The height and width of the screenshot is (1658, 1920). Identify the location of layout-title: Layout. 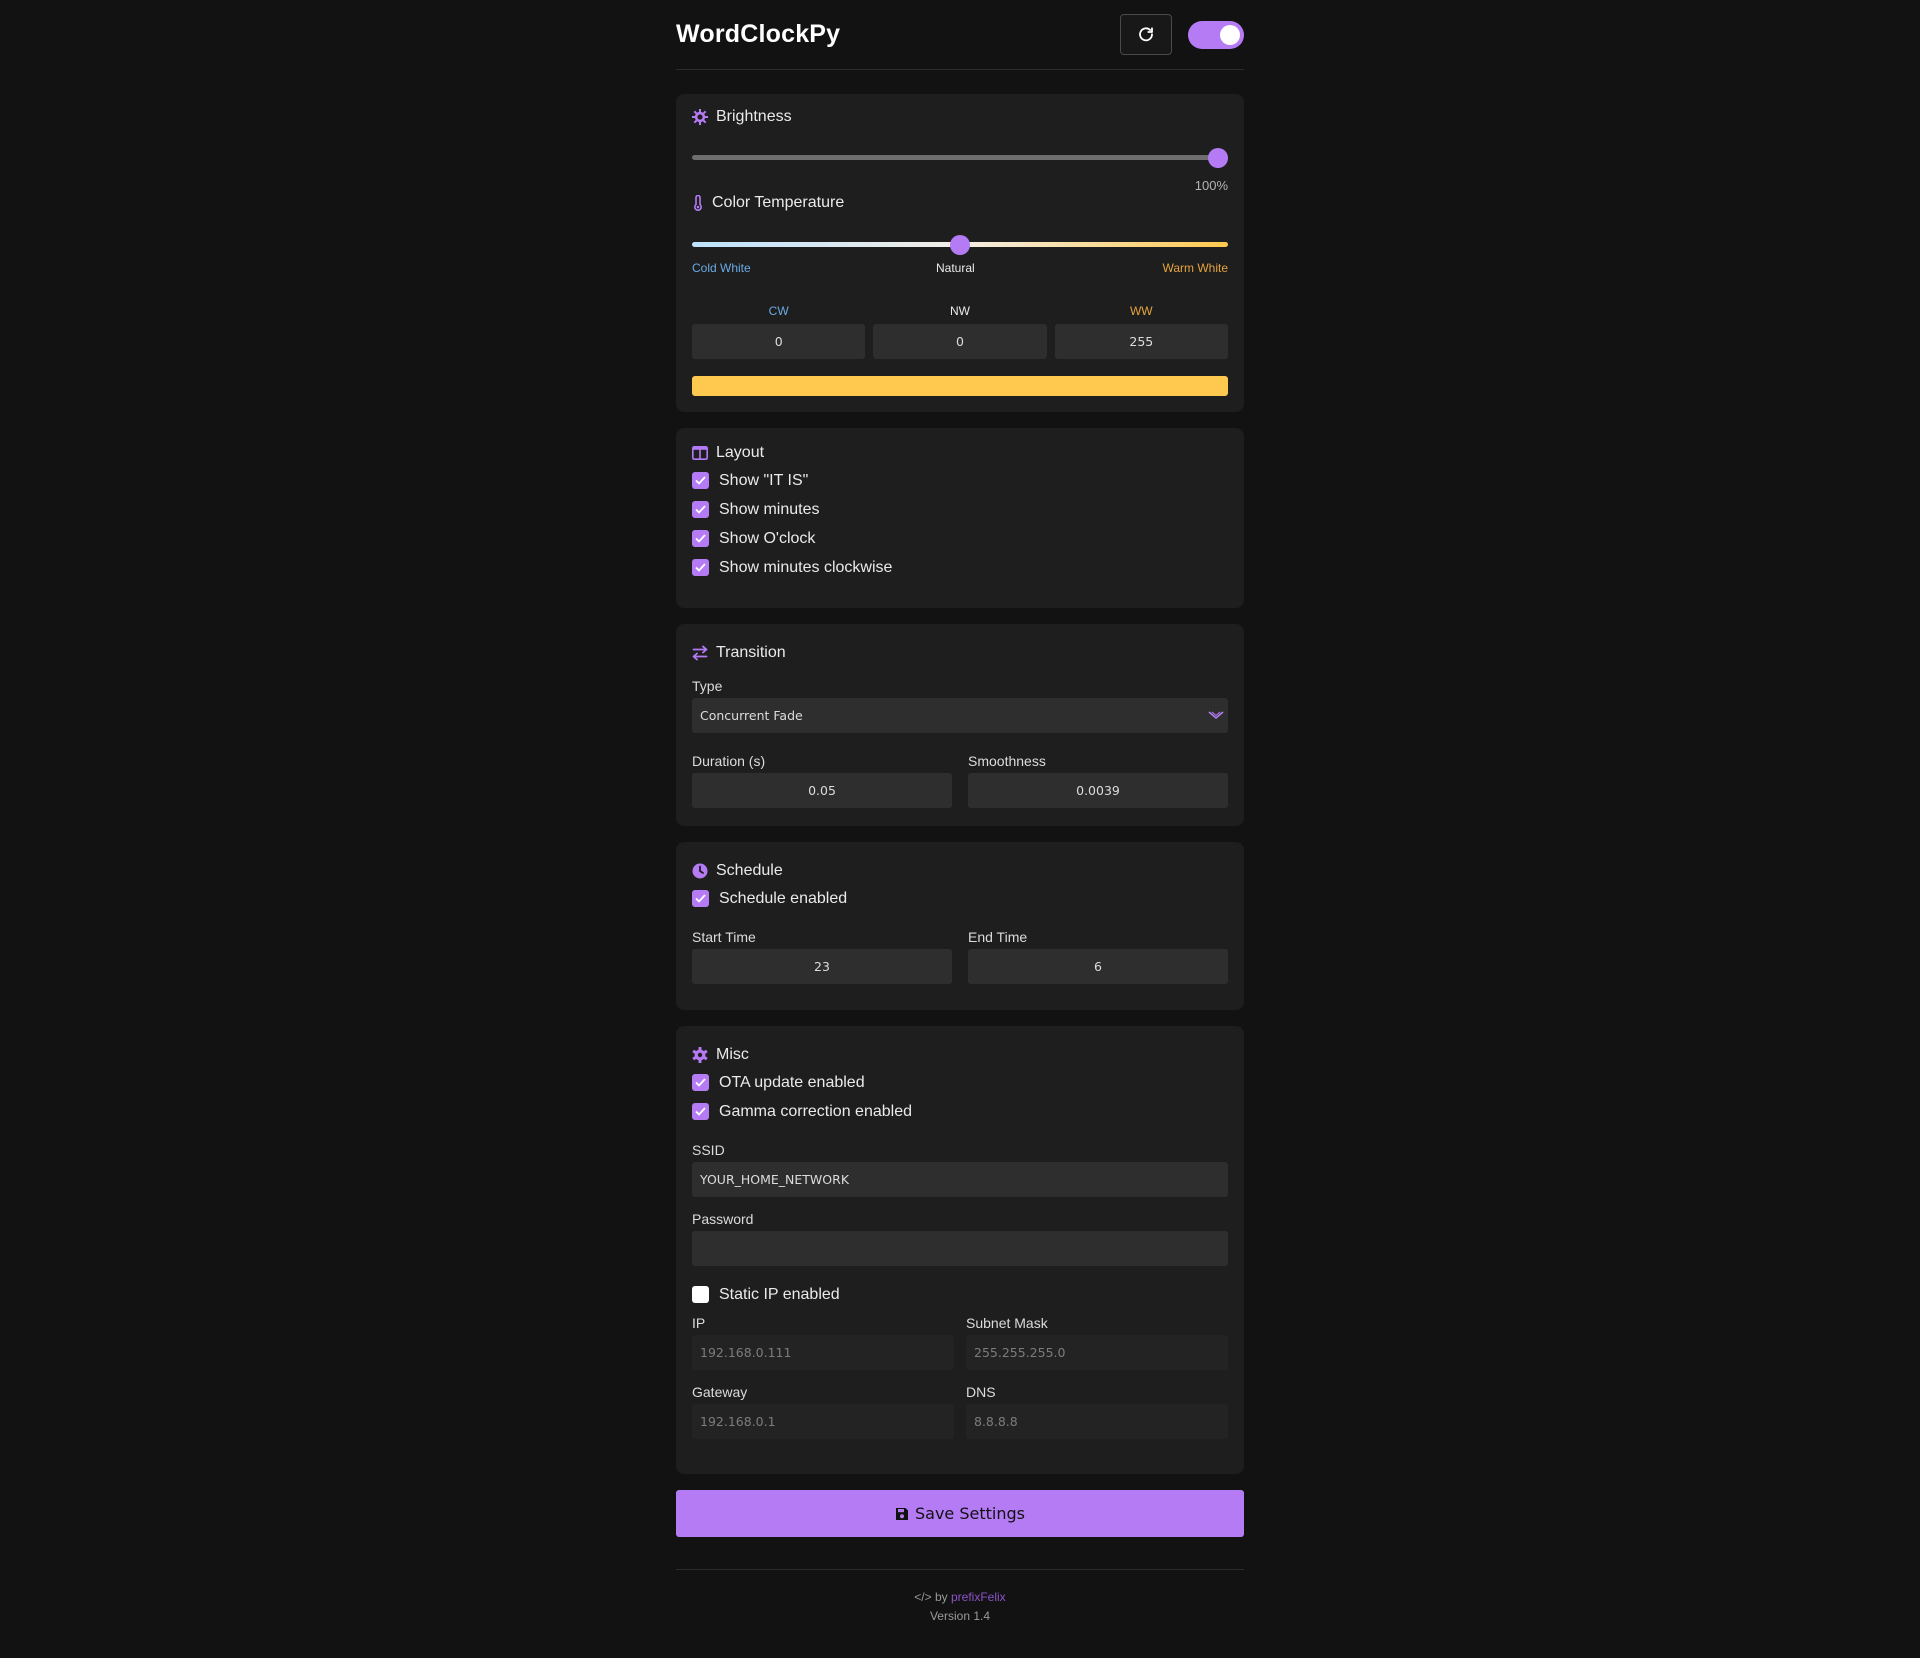
(740, 452).